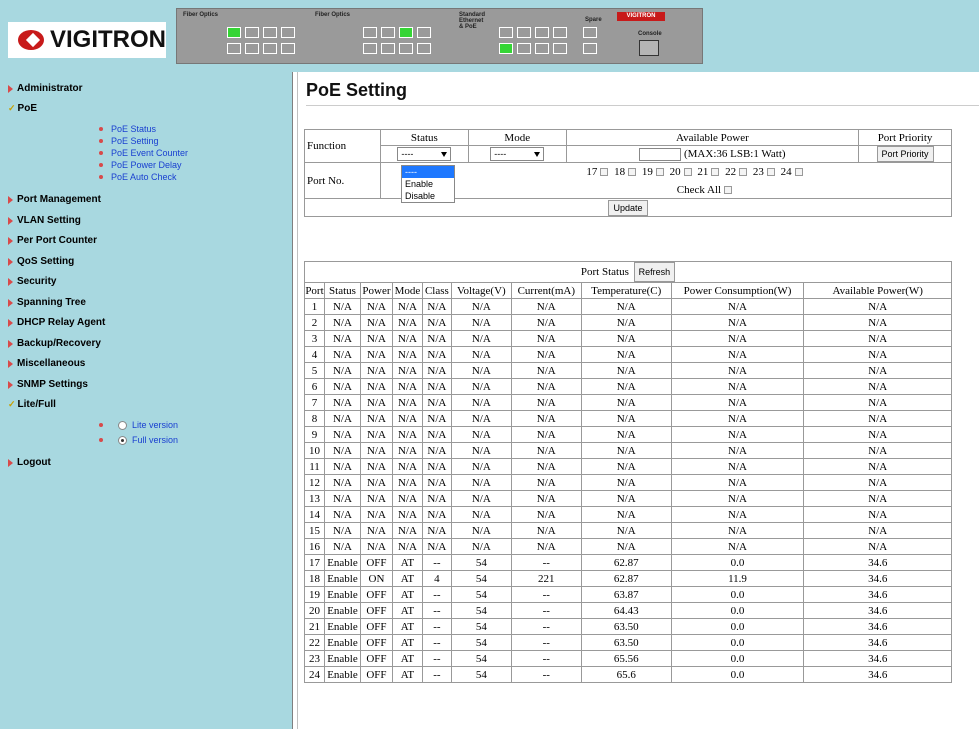 The image size is (979, 729). What do you see at coordinates (56, 322) in the screenshot?
I see `sidebar-item-dhcp-relay-agent: DHCP Relay Agent` at bounding box center [56, 322].